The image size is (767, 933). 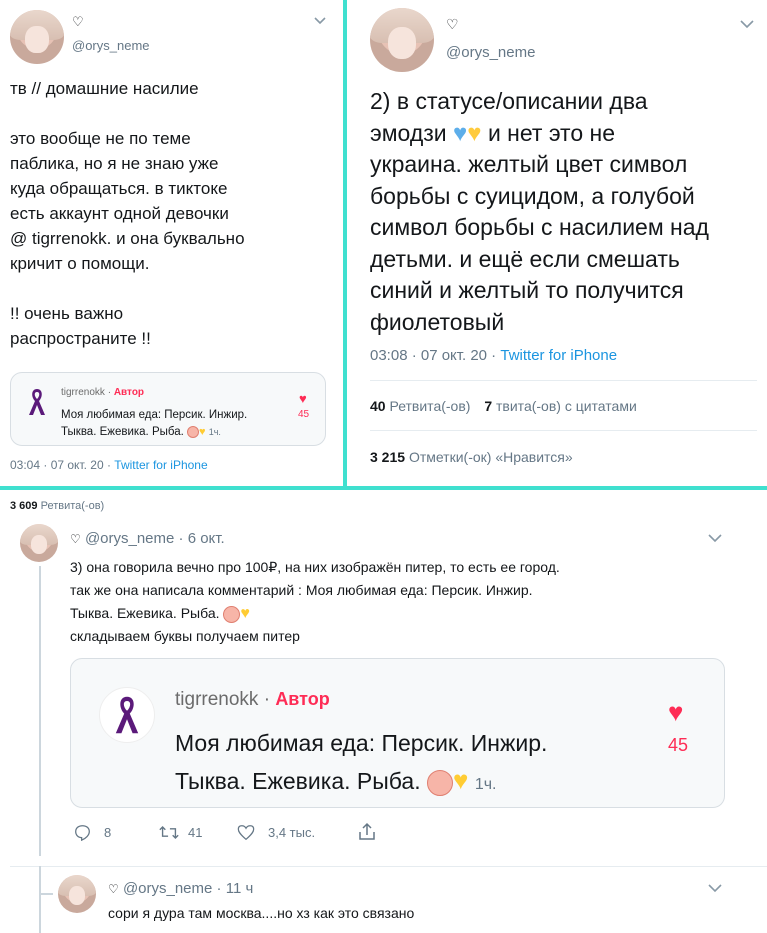 What do you see at coordinates (275, 834) in the screenshot?
I see `like-button: 3,4 тыс.` at bounding box center [275, 834].